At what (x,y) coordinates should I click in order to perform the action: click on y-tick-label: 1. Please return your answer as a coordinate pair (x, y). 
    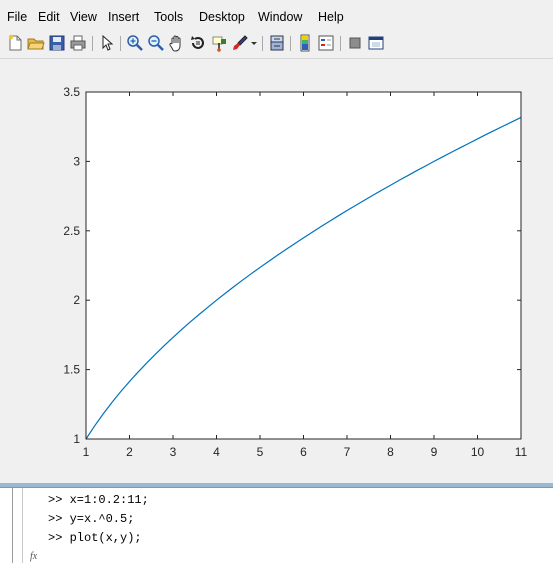
    Looking at the image, I should click on (76, 439).